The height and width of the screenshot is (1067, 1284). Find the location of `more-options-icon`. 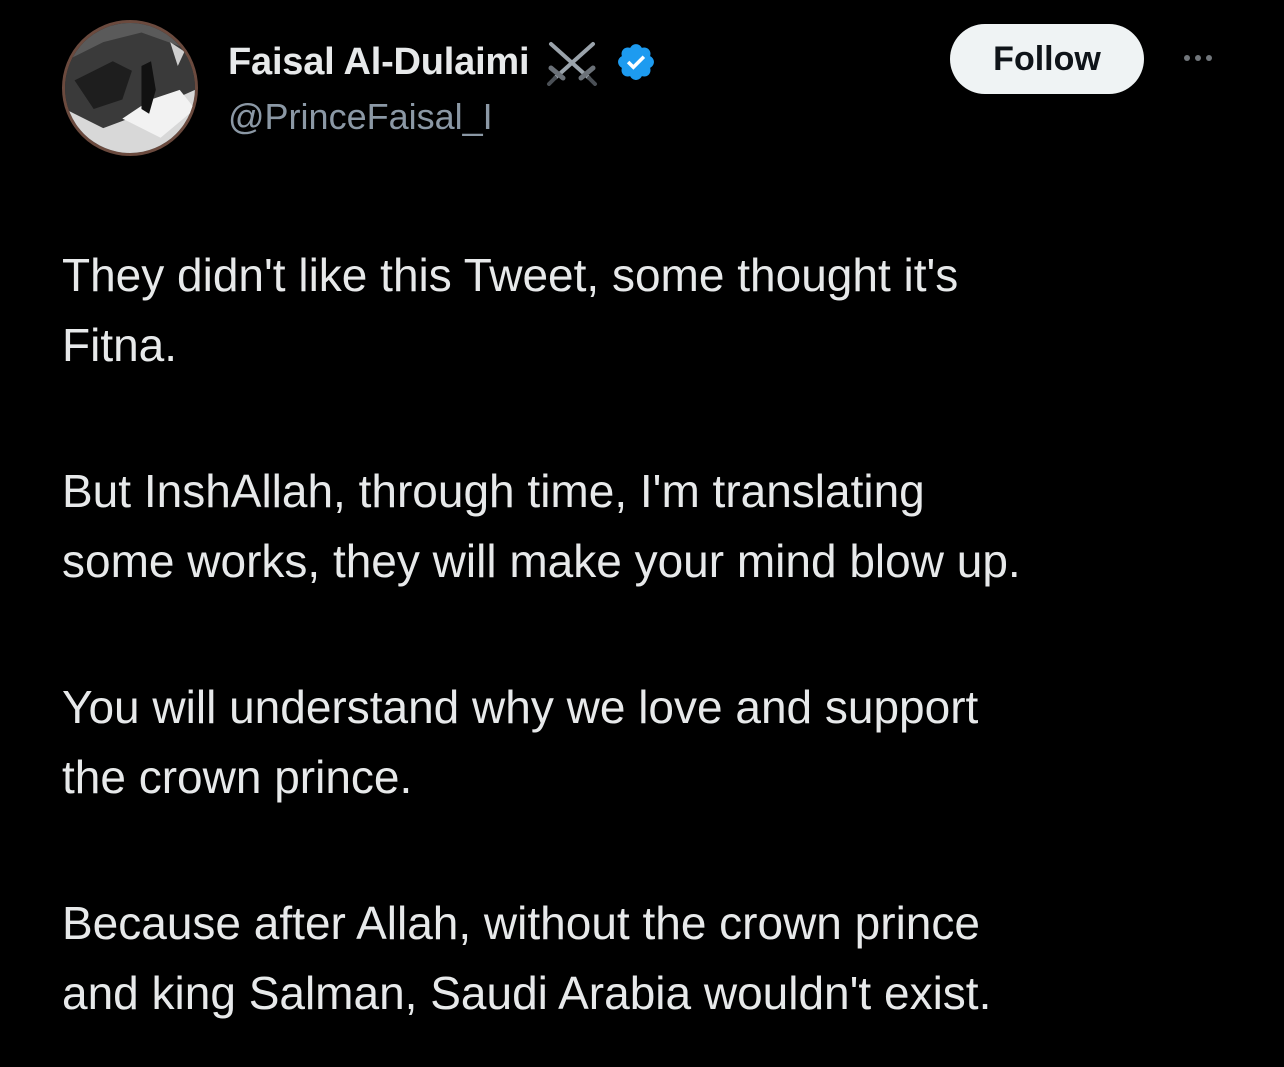

more-options-icon is located at coordinates (1198, 58).